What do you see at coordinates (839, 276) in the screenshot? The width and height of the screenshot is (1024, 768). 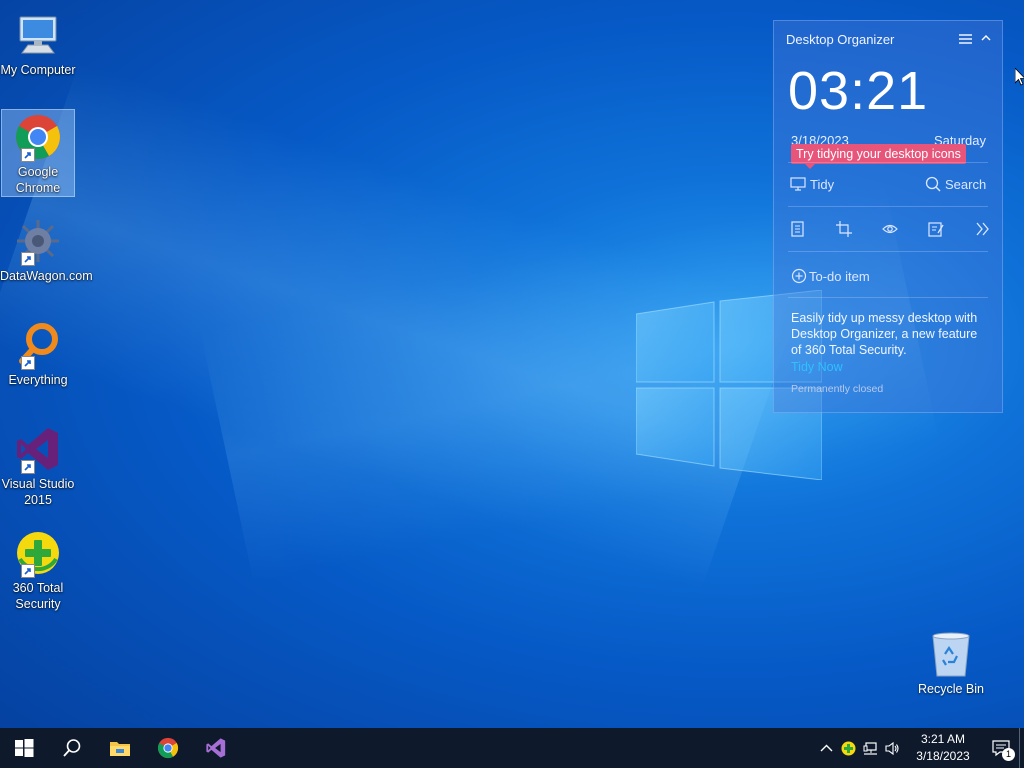 I see `todo-label: To-do item` at bounding box center [839, 276].